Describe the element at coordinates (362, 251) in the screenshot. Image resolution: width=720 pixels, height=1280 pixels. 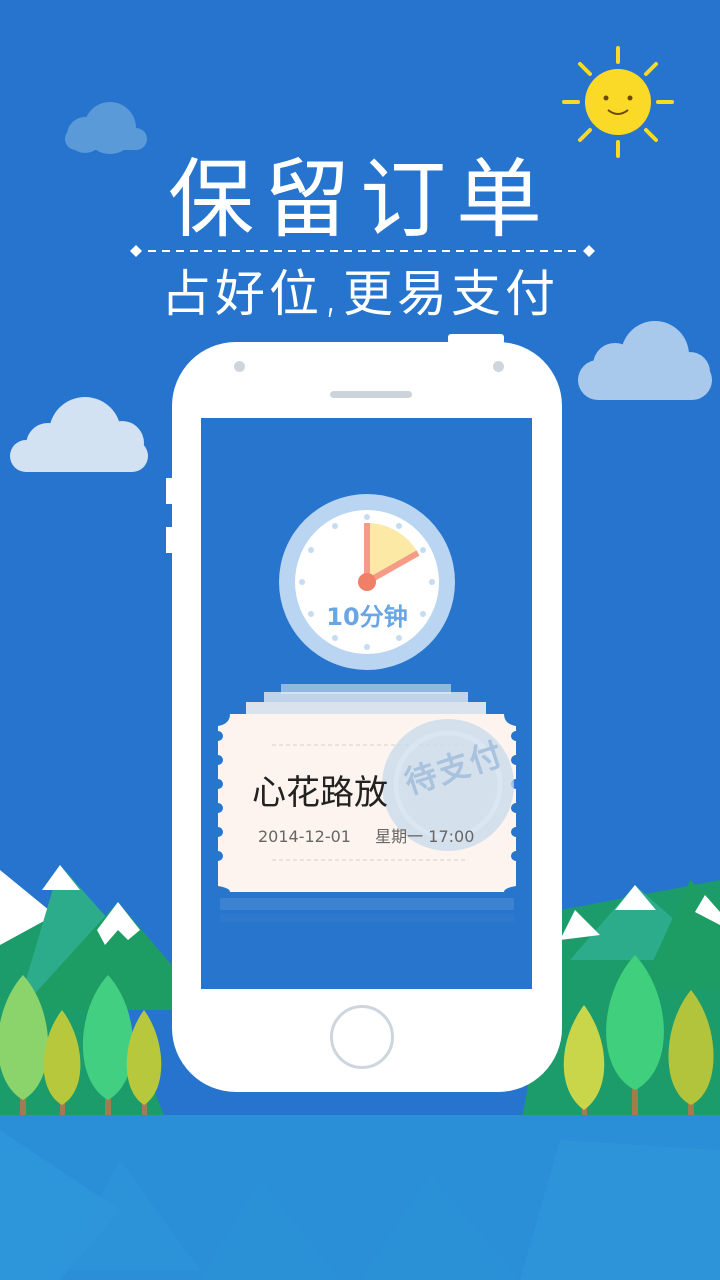
I see `dashed-divider` at that location.